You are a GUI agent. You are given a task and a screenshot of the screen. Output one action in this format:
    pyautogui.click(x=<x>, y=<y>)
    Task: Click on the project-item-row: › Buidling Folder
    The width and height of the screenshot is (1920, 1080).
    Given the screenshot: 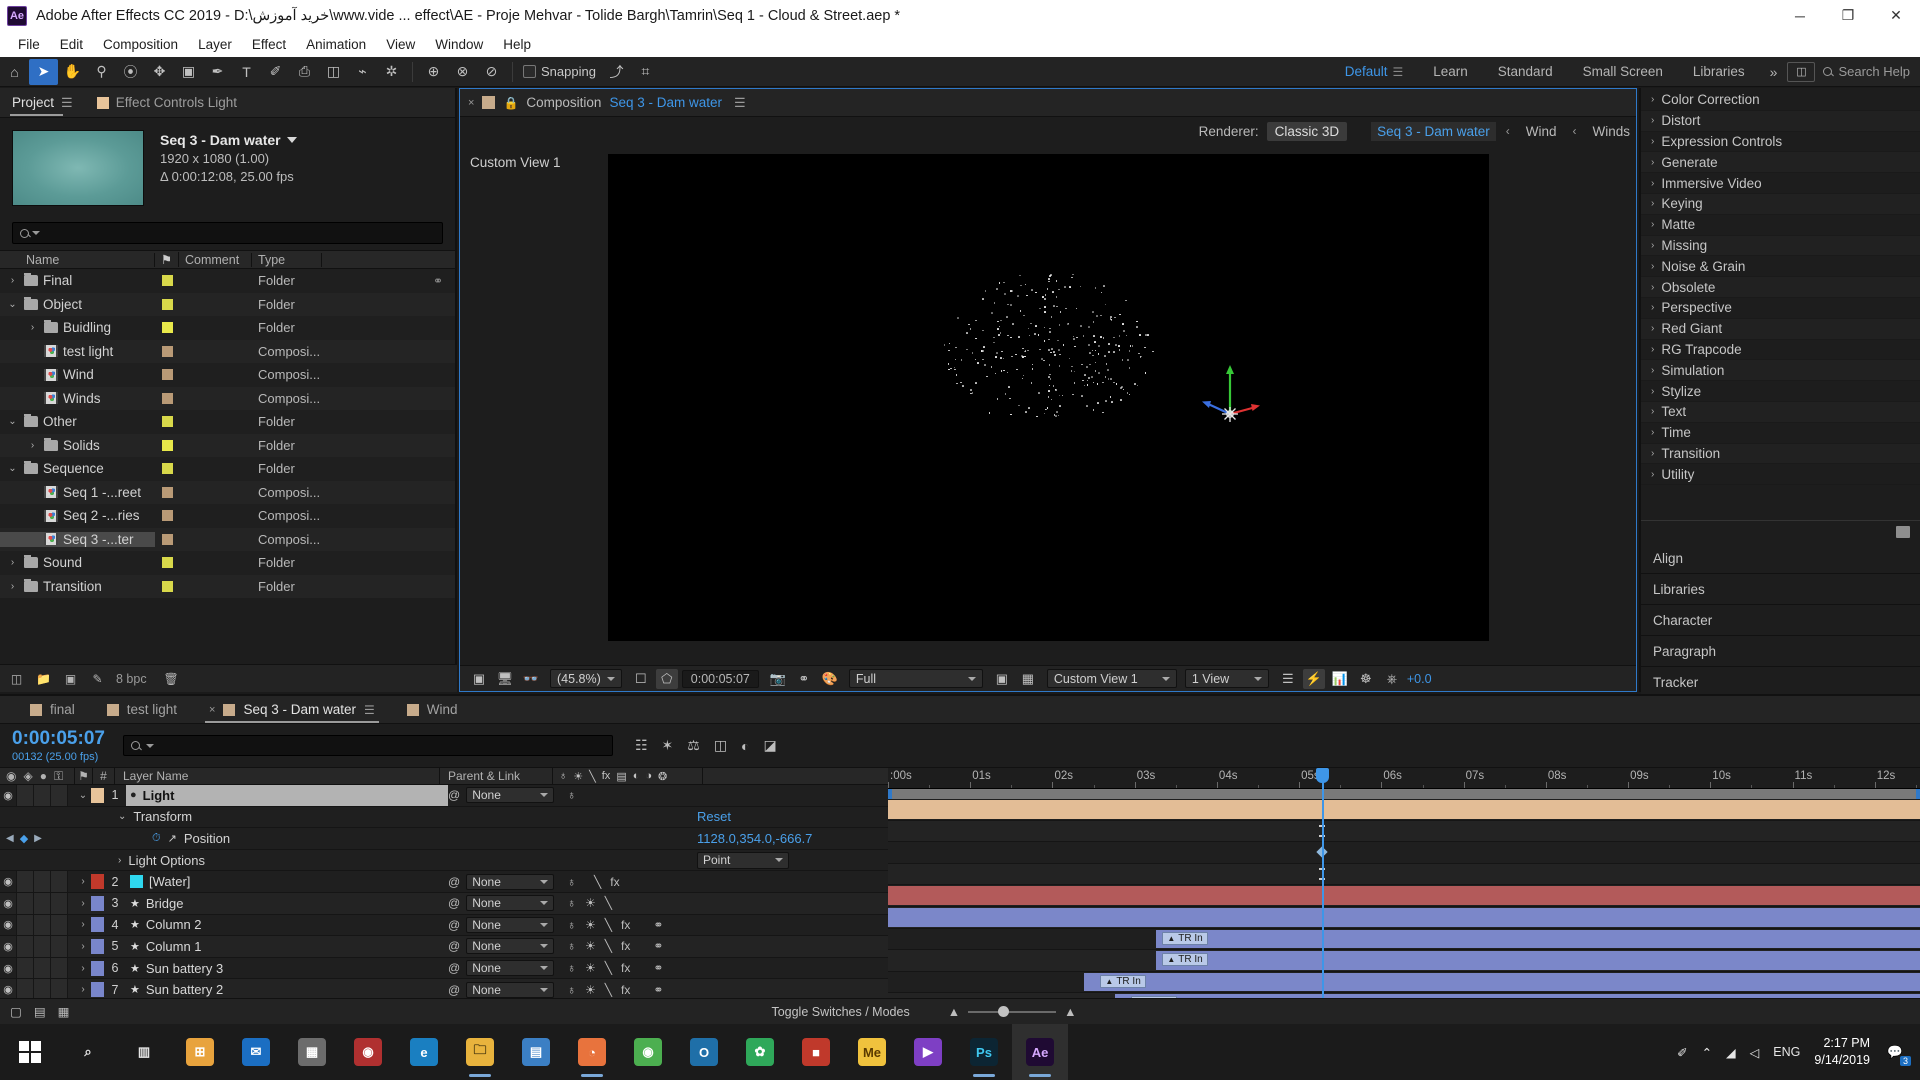 What is the action you would take?
    pyautogui.click(x=227, y=328)
    